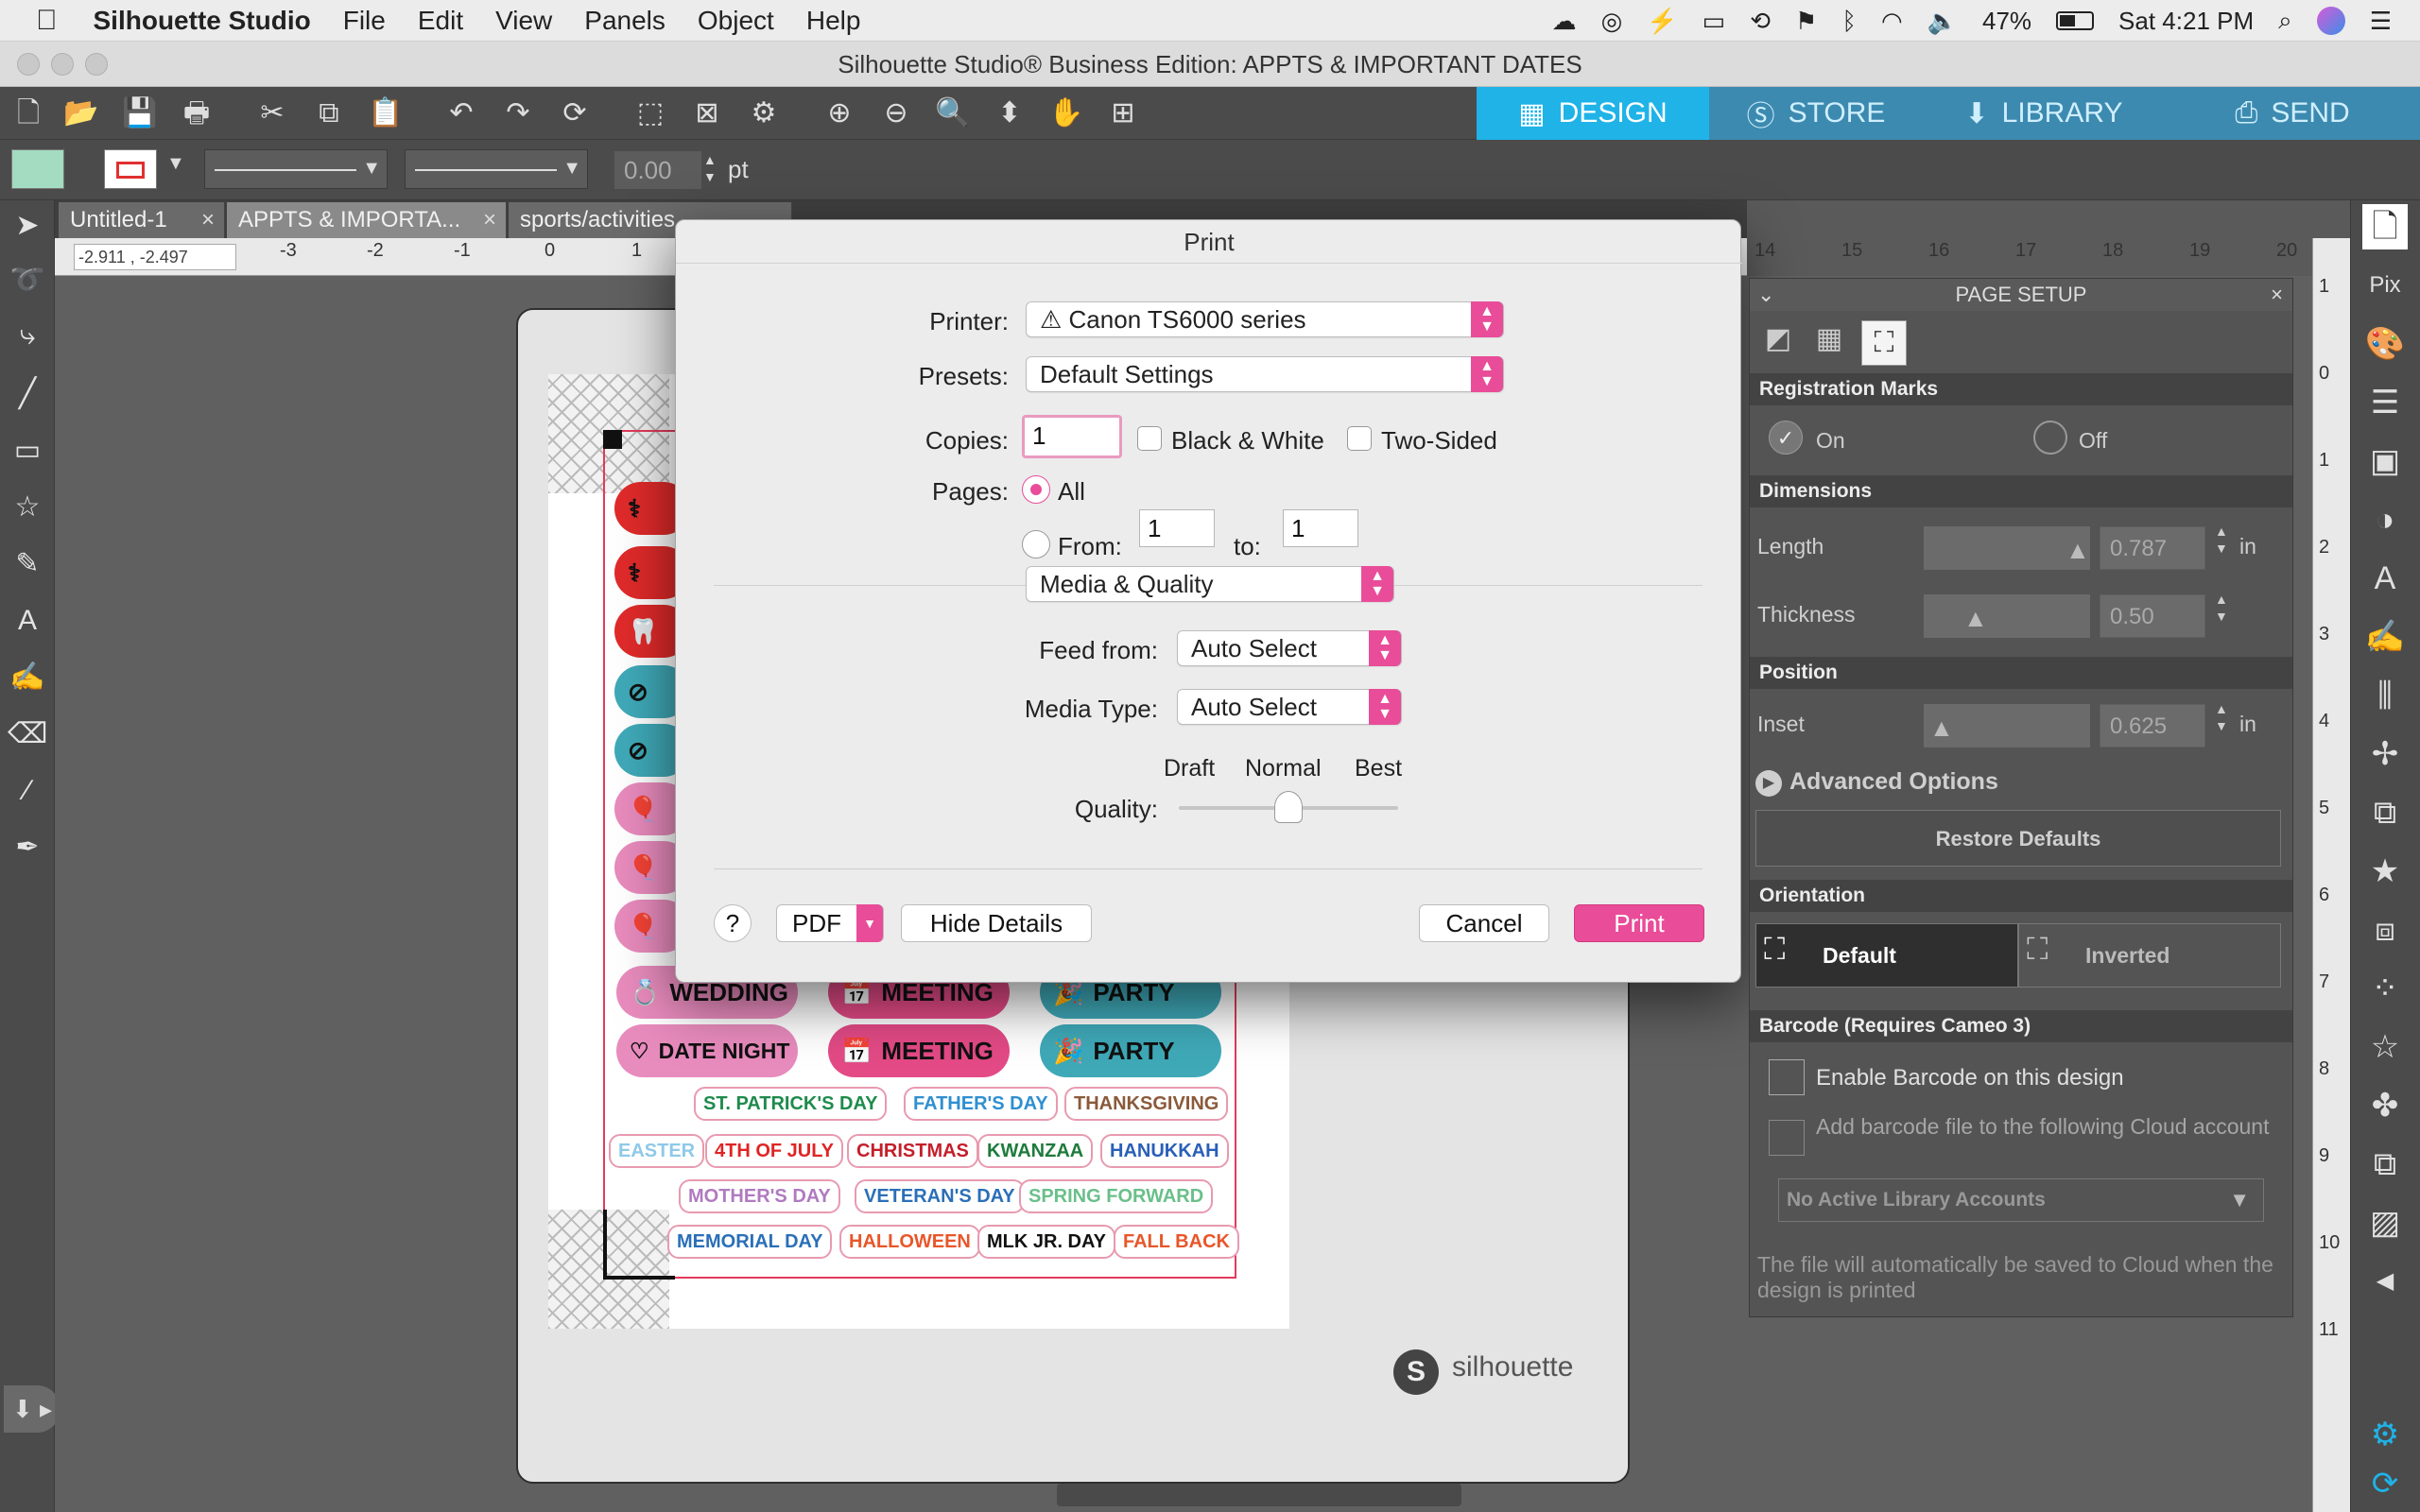 The image size is (2420, 1512). Describe the element at coordinates (28, 848) in the screenshot. I see `eyedropper-icon: ✒` at that location.